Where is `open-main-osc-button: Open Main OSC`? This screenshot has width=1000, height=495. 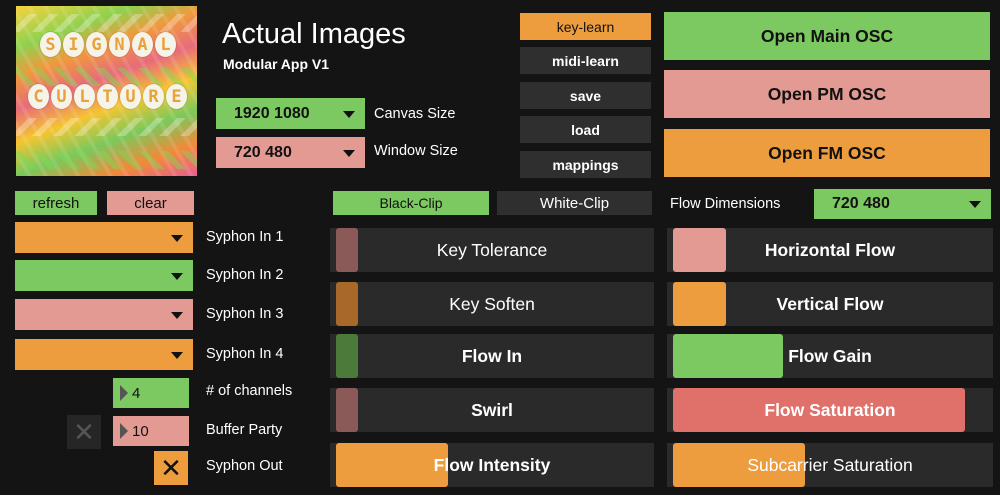 open-main-osc-button: Open Main OSC is located at coordinates (827, 36).